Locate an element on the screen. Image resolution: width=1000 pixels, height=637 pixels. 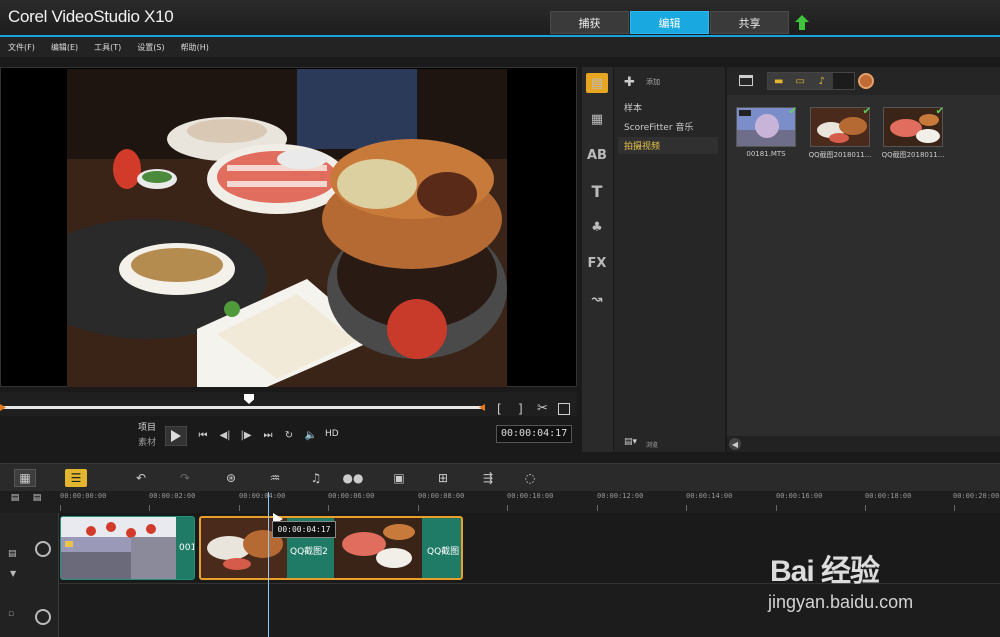
clip-label: QQ截图2 is located at coordinates (309, 552).